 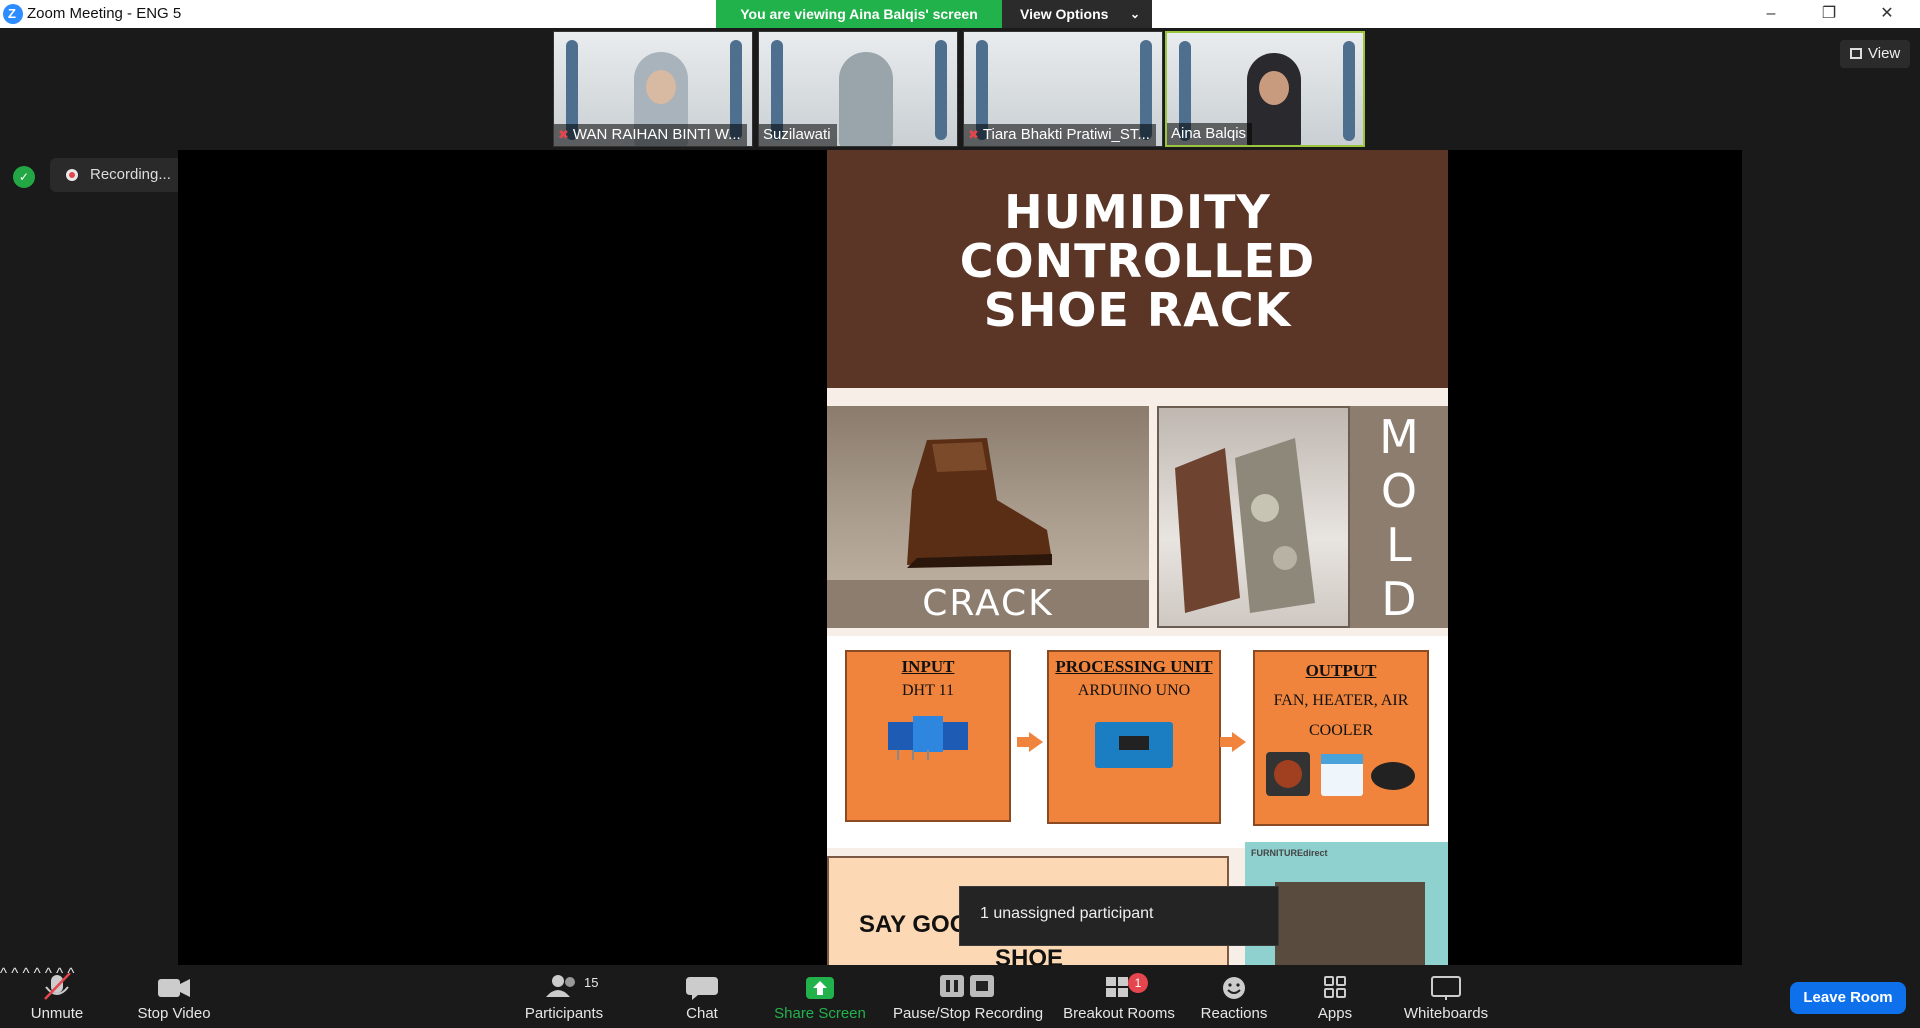 What do you see at coordinates (1234, 1013) in the screenshot?
I see `reactions-label: Reactions` at bounding box center [1234, 1013].